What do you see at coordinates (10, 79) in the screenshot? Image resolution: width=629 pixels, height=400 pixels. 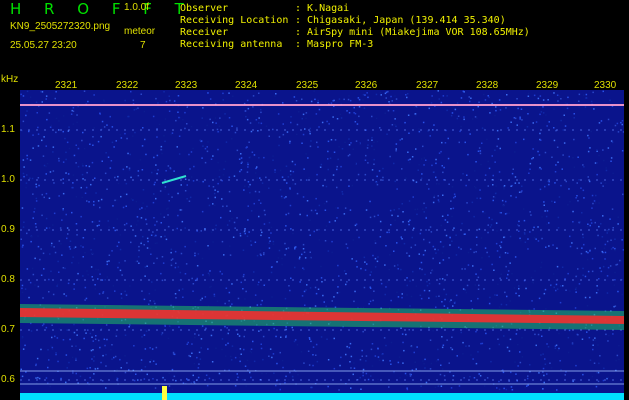 I see `y-axis-unit: kHz` at bounding box center [10, 79].